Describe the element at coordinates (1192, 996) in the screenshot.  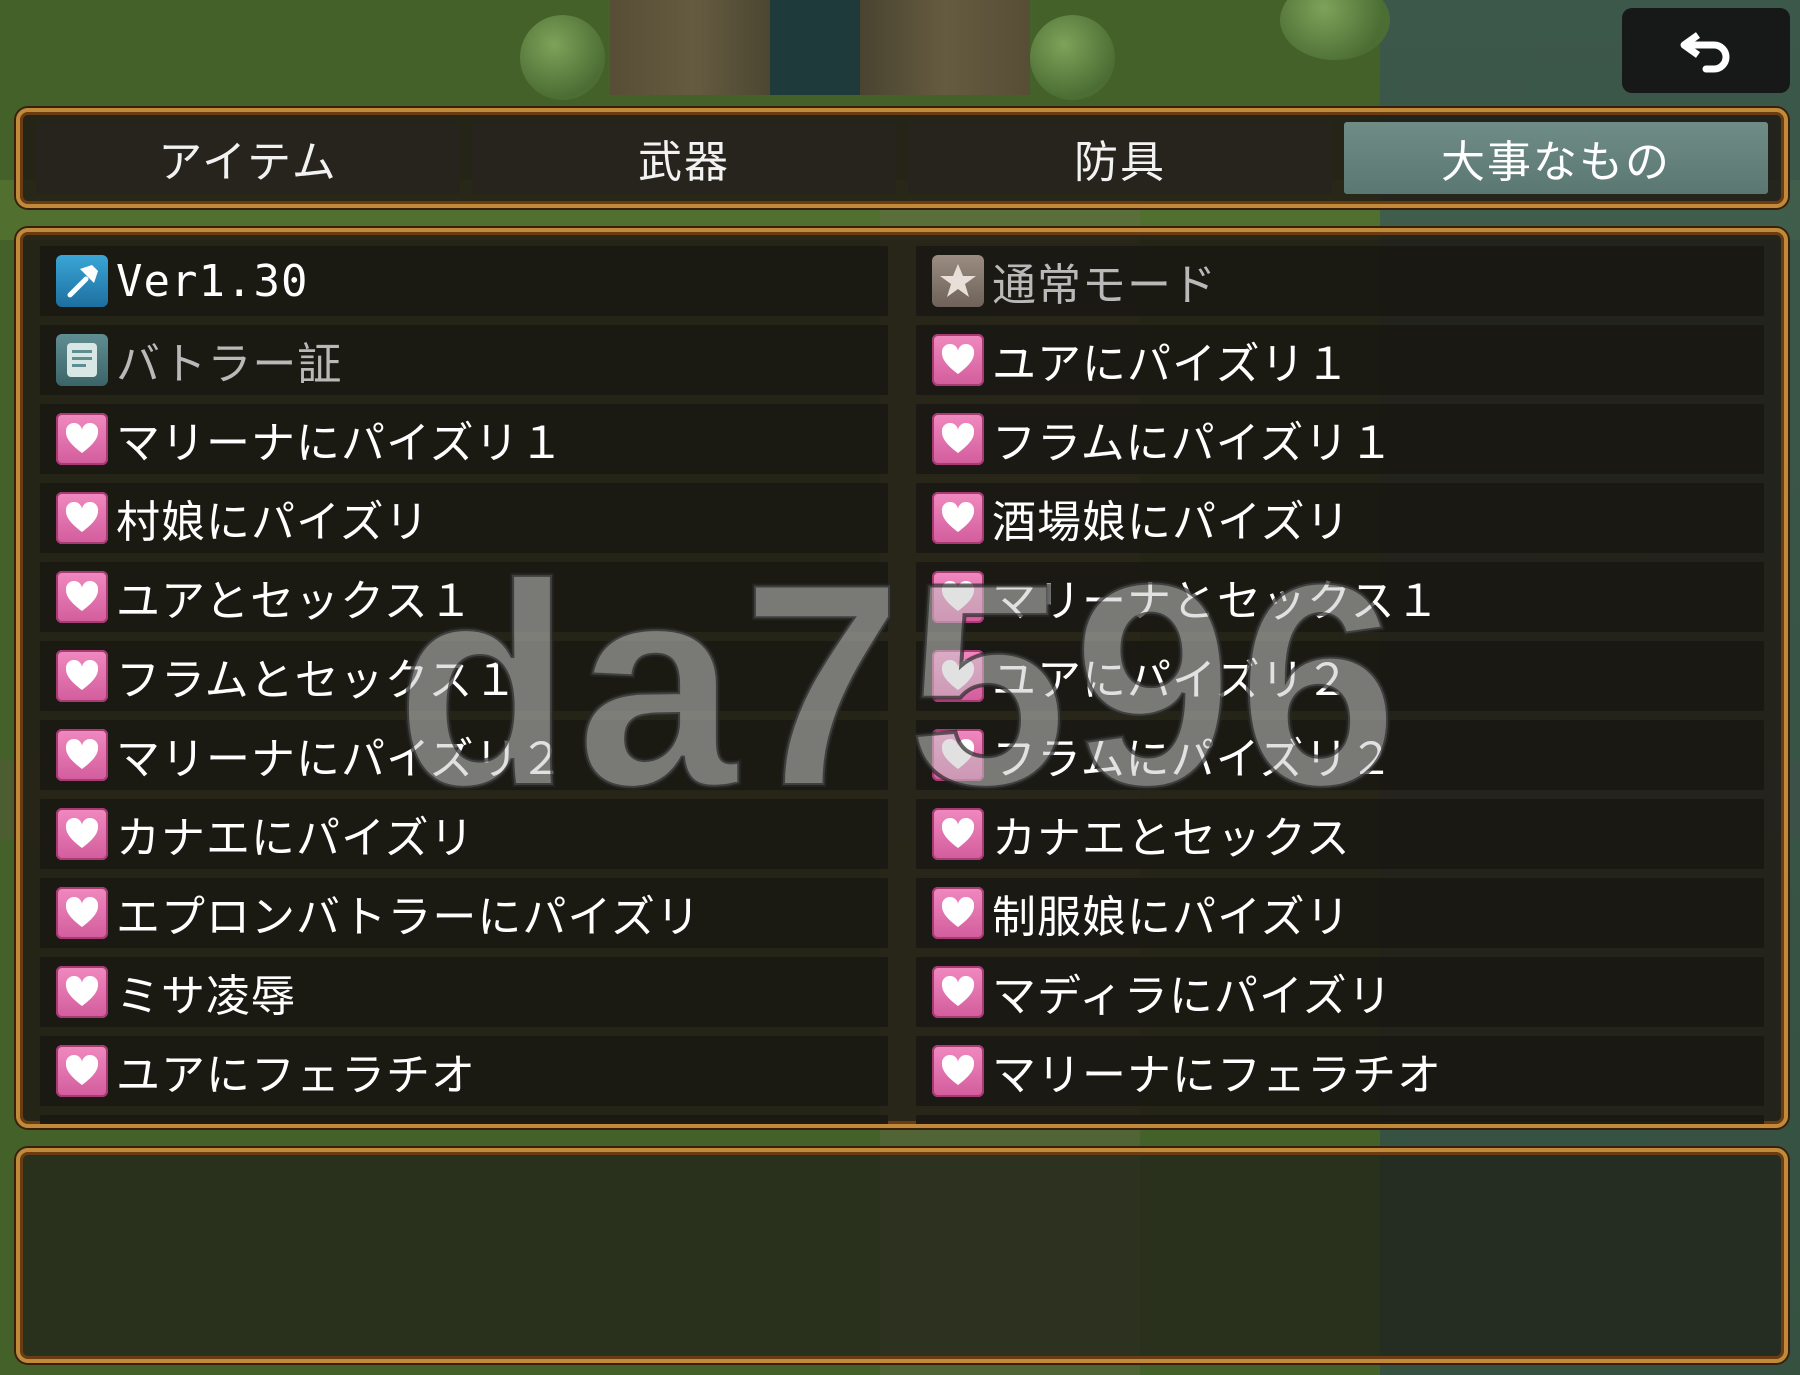
I see `item-label: マディラにパイズリ` at that location.